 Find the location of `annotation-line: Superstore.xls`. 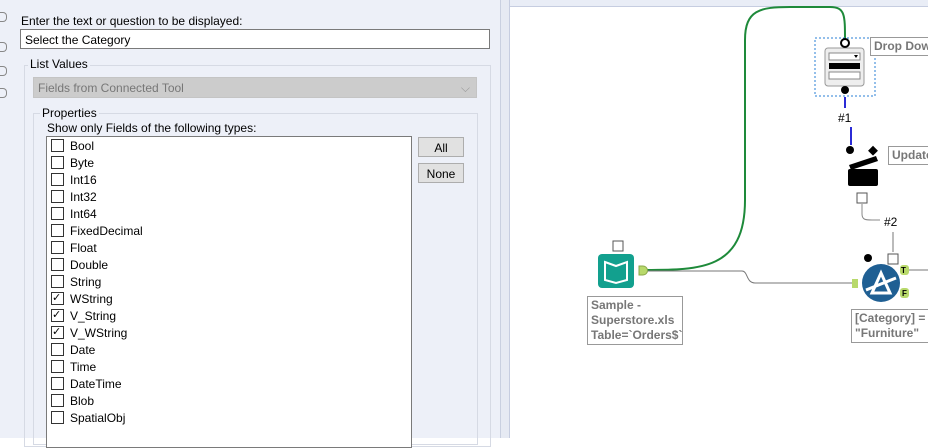

annotation-line: Superstore.xls is located at coordinates (633, 320).